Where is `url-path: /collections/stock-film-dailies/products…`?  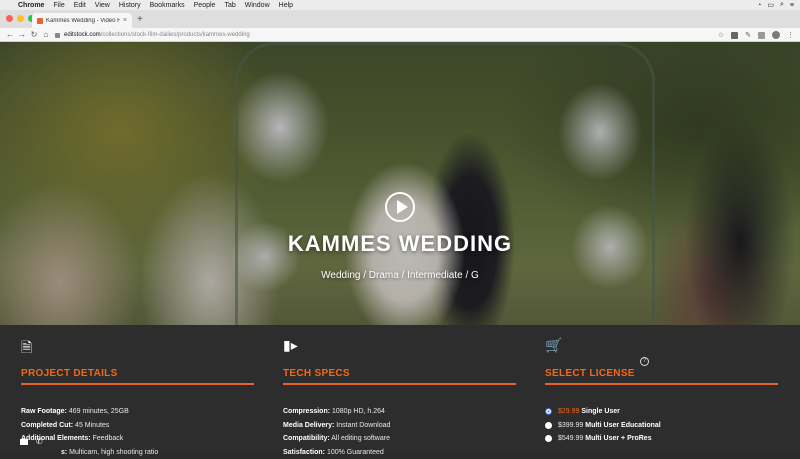 url-path: /collections/stock-film-dailies/products… is located at coordinates (175, 35).